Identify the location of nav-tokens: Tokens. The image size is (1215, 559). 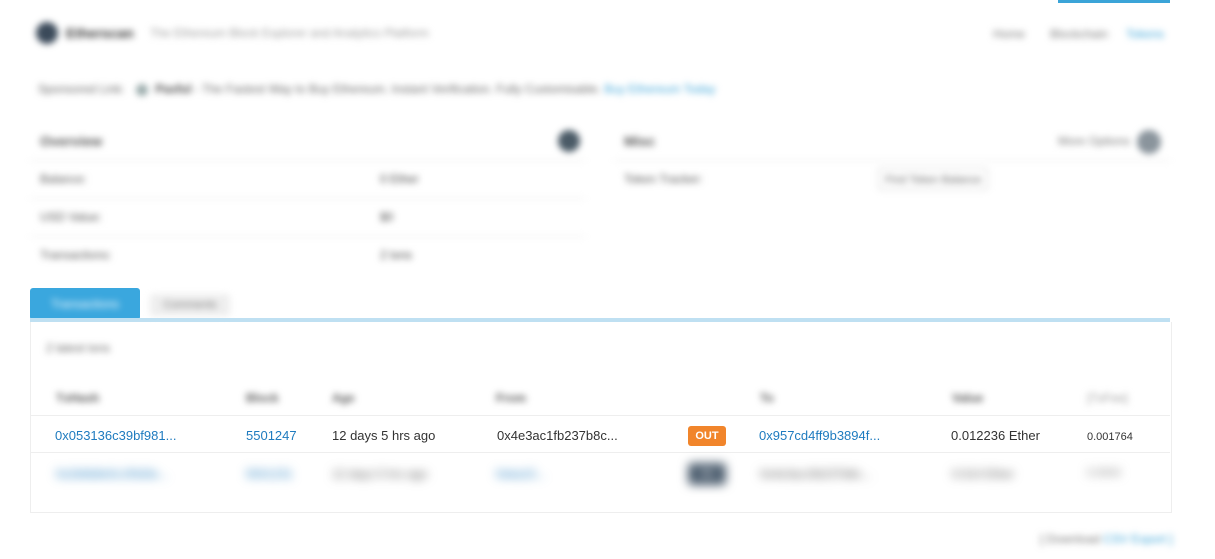
(1145, 34).